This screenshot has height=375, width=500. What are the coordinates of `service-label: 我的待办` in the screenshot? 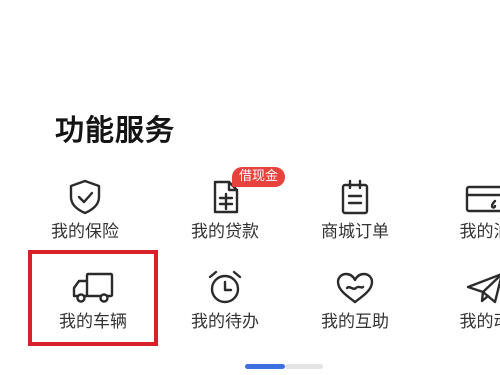 It's located at (225, 322).